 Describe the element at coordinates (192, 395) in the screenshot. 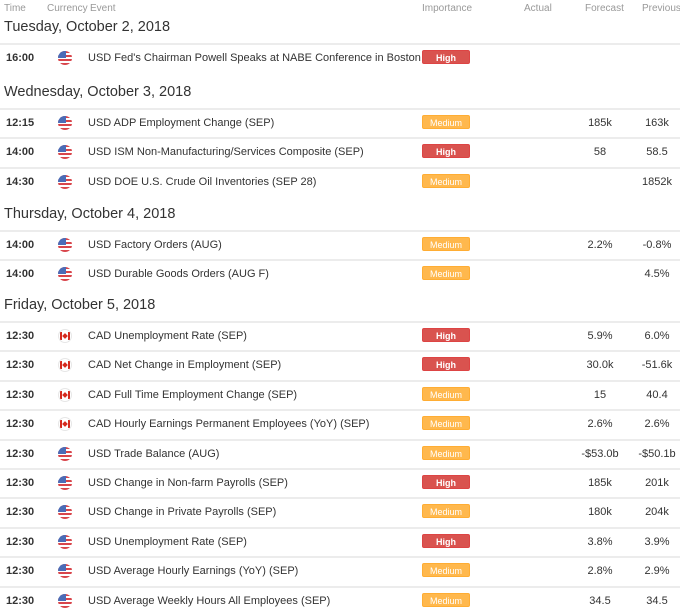

I see `event-name: CAD Full Time Employment Change (SEP)` at that location.